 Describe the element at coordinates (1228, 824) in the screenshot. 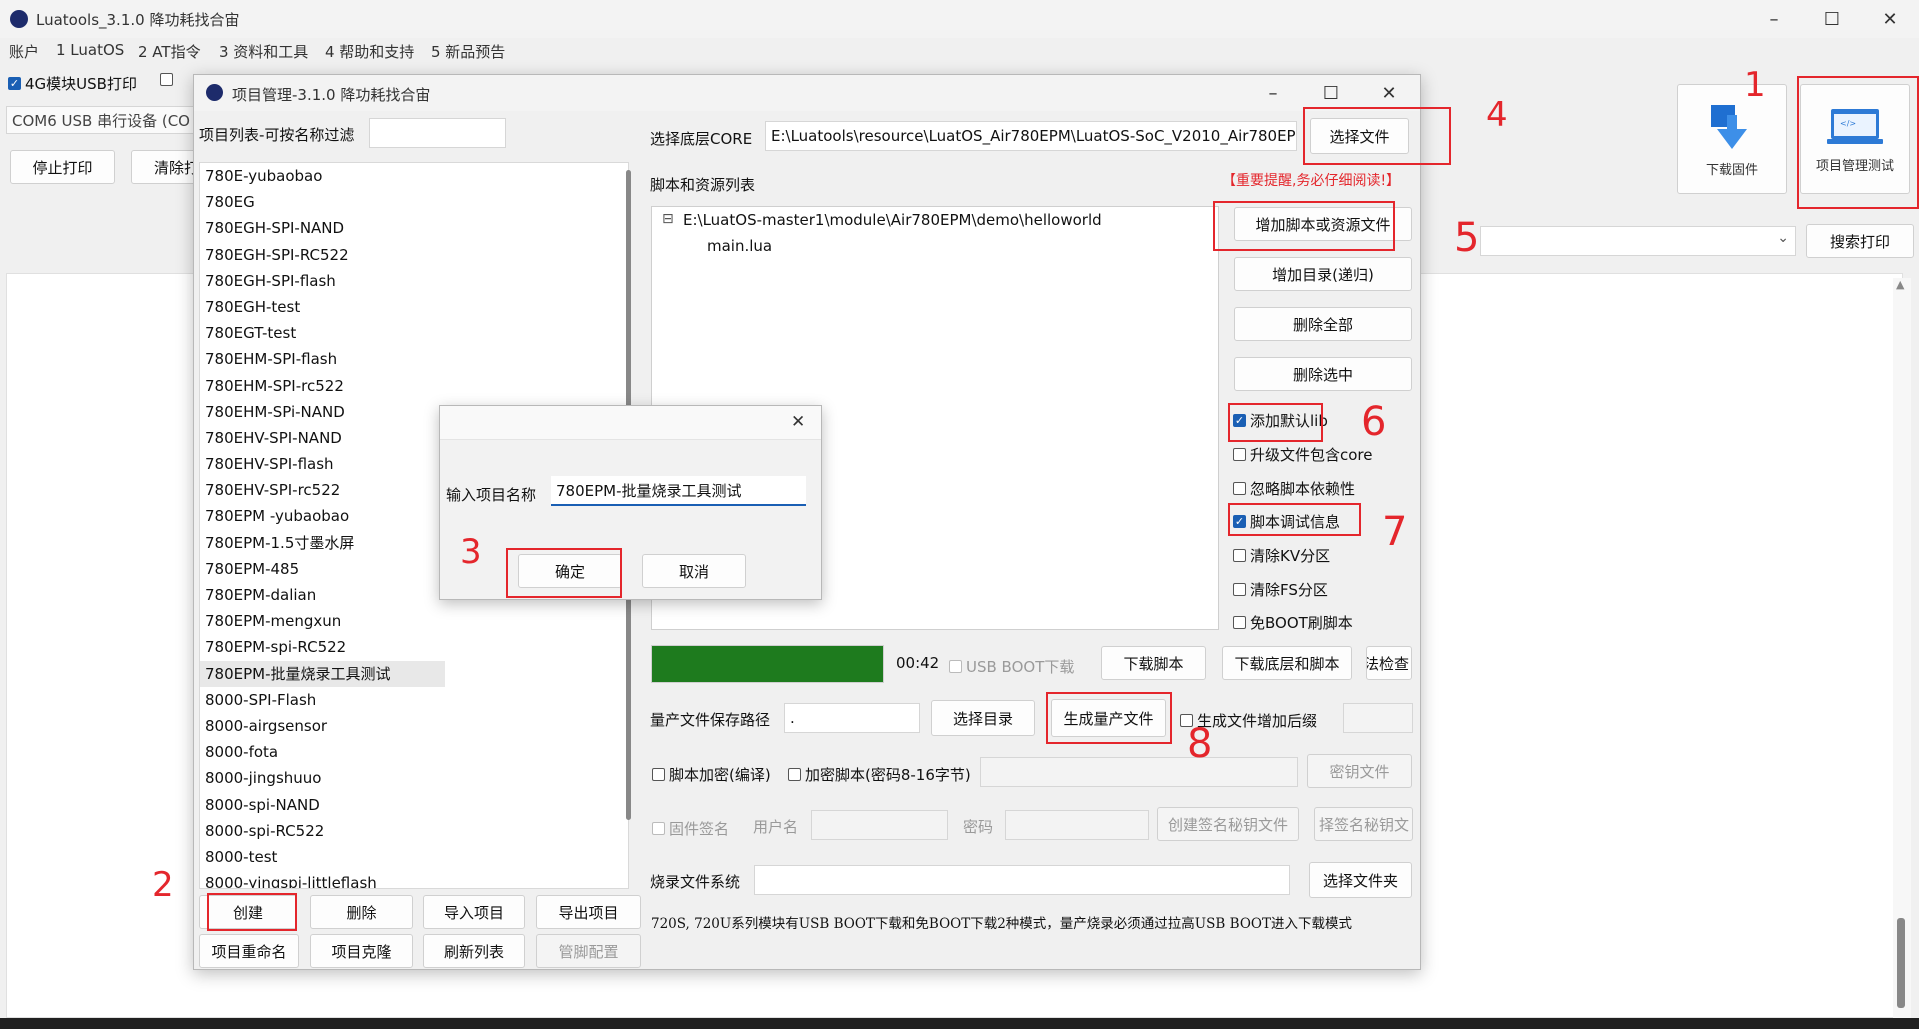

I see `create-sign-key-button: 创建签名秘钥文件` at that location.